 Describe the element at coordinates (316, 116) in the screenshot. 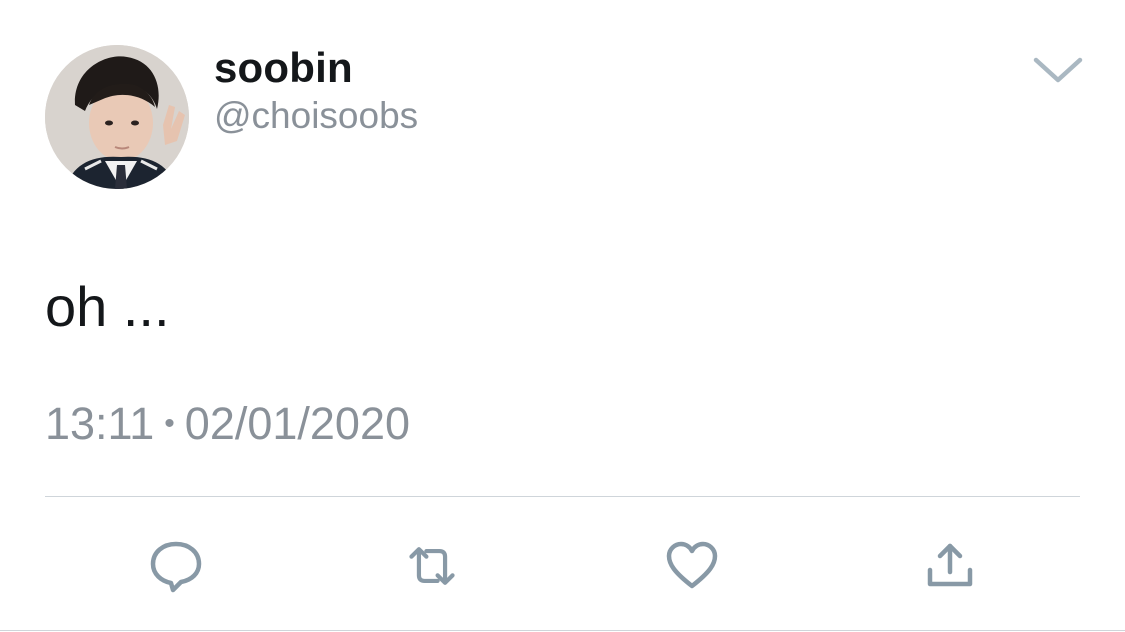

I see `user-handle: @choisoobs` at that location.